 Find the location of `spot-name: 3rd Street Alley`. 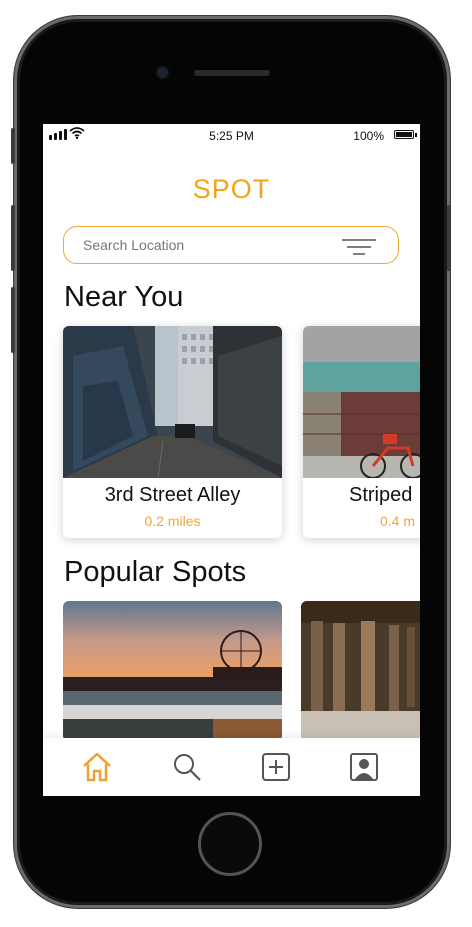

spot-name: 3rd Street Alley is located at coordinates (172, 495).